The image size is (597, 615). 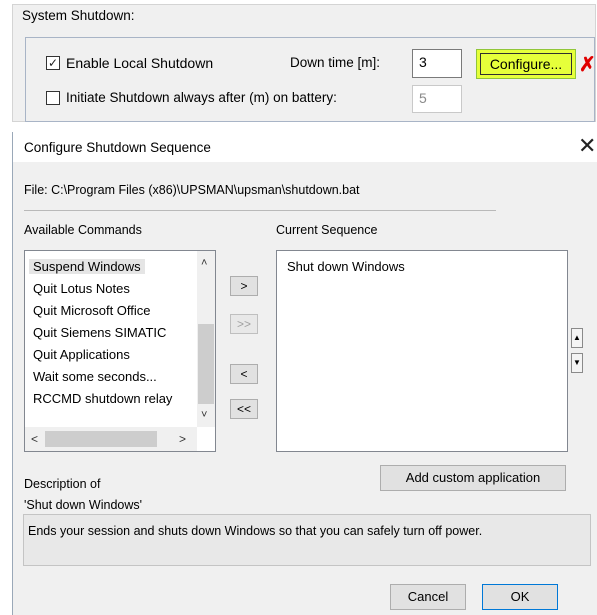 What do you see at coordinates (83, 505) in the screenshot?
I see `description-item: 'Shut down Windows'` at bounding box center [83, 505].